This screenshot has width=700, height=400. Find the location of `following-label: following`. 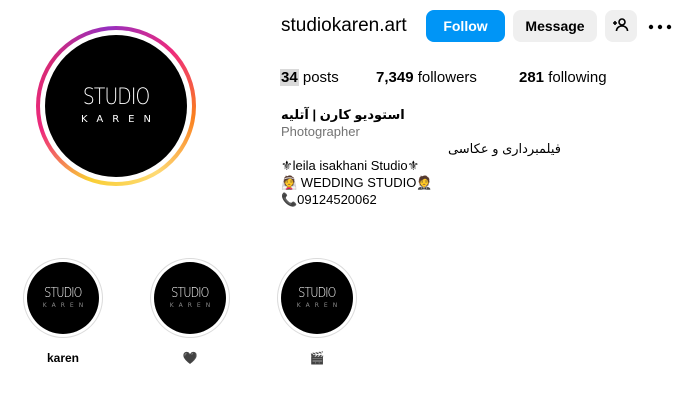

following-label: following is located at coordinates (577, 77).